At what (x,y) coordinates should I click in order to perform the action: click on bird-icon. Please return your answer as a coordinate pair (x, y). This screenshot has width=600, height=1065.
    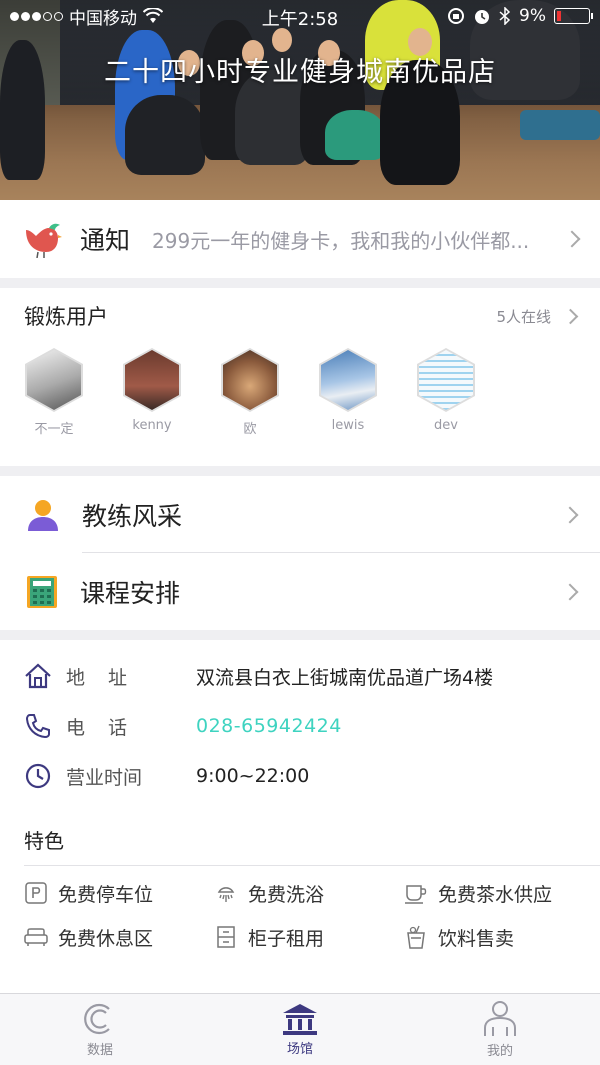
    Looking at the image, I should click on (44, 240).